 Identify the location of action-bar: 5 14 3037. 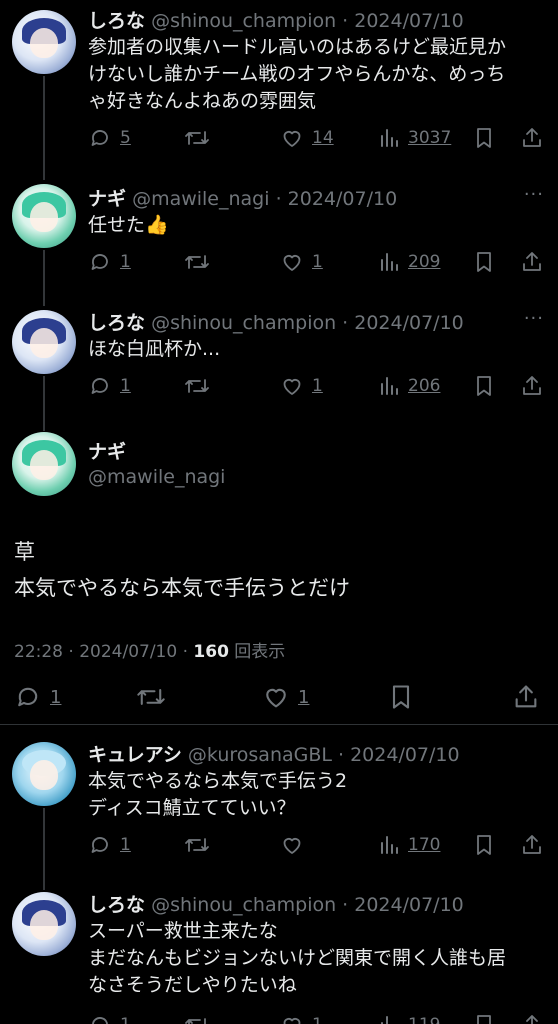
(316, 138).